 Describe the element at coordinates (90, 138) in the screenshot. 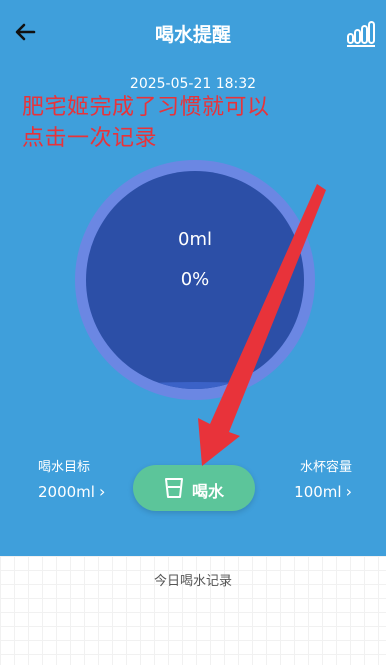

I see `annotation-line-2: 点击一次记录` at that location.